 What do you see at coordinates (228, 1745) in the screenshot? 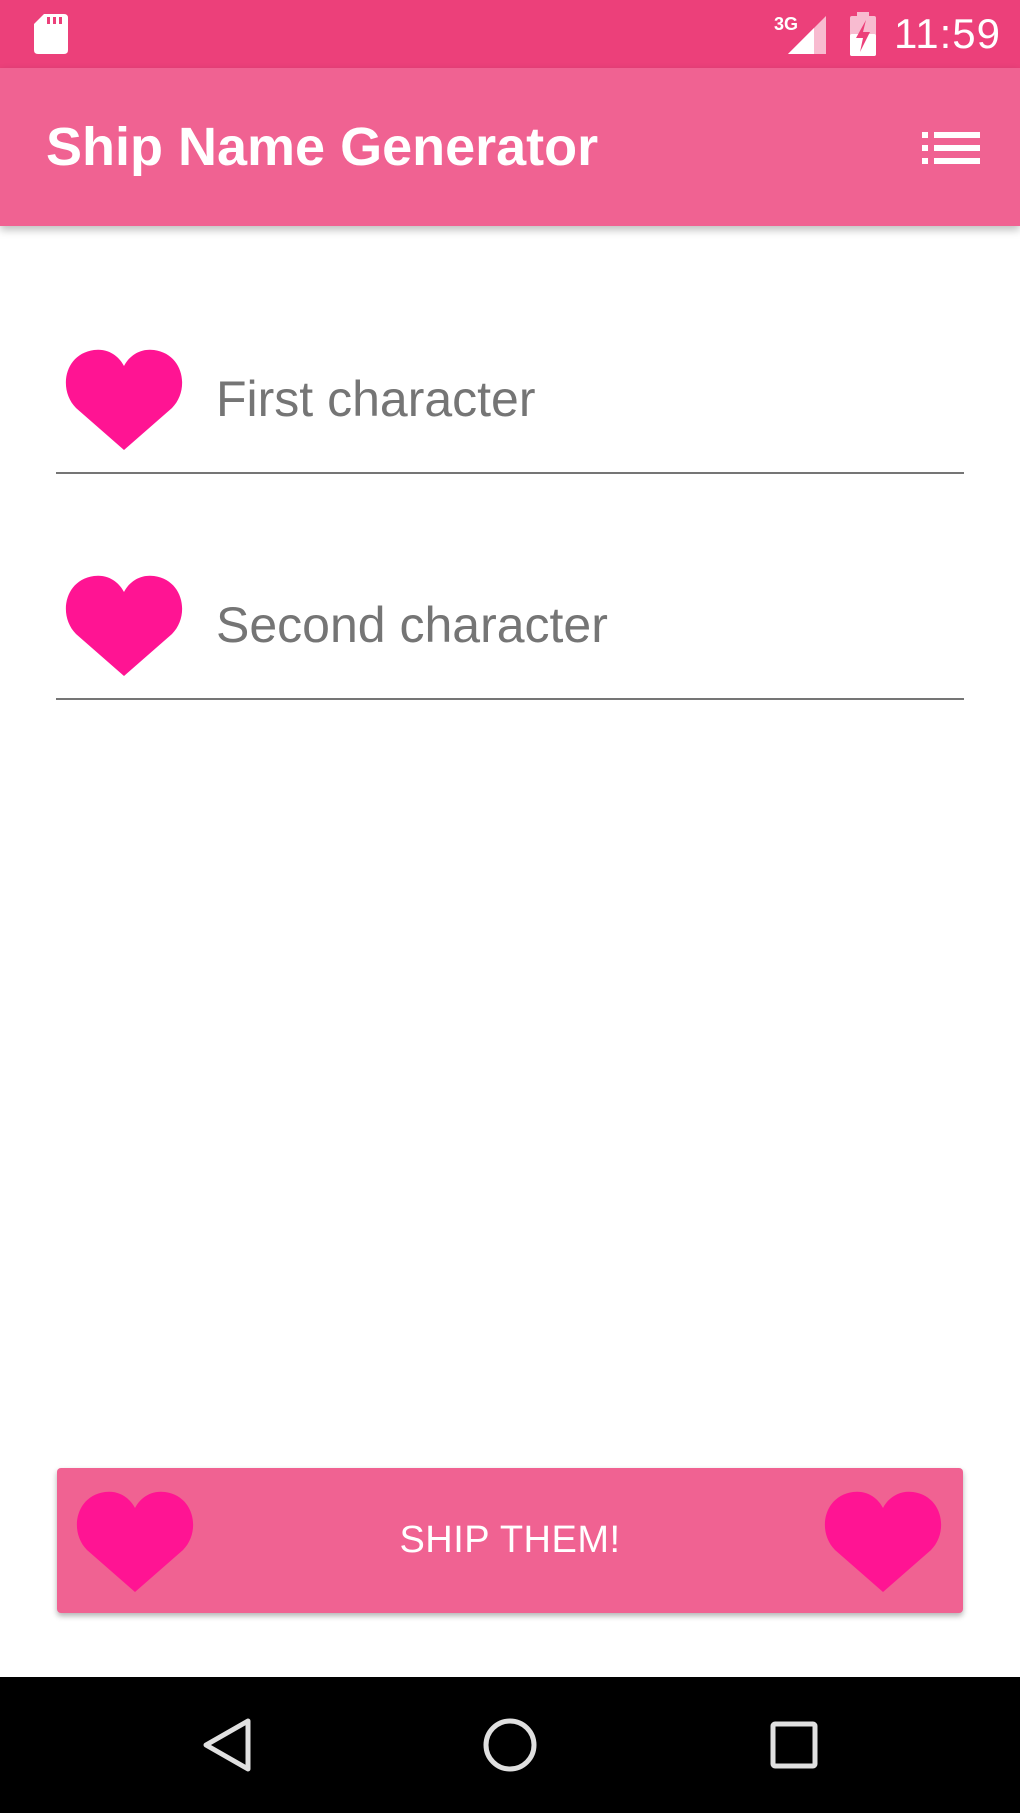
I see `back-icon` at bounding box center [228, 1745].